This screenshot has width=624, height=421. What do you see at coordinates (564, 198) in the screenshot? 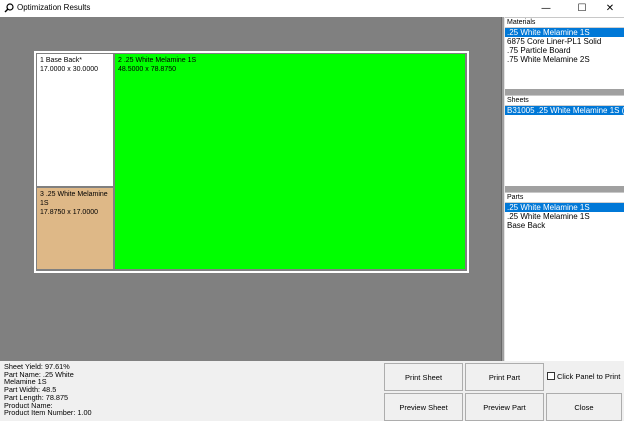
I see `parts-header: Parts` at bounding box center [564, 198].